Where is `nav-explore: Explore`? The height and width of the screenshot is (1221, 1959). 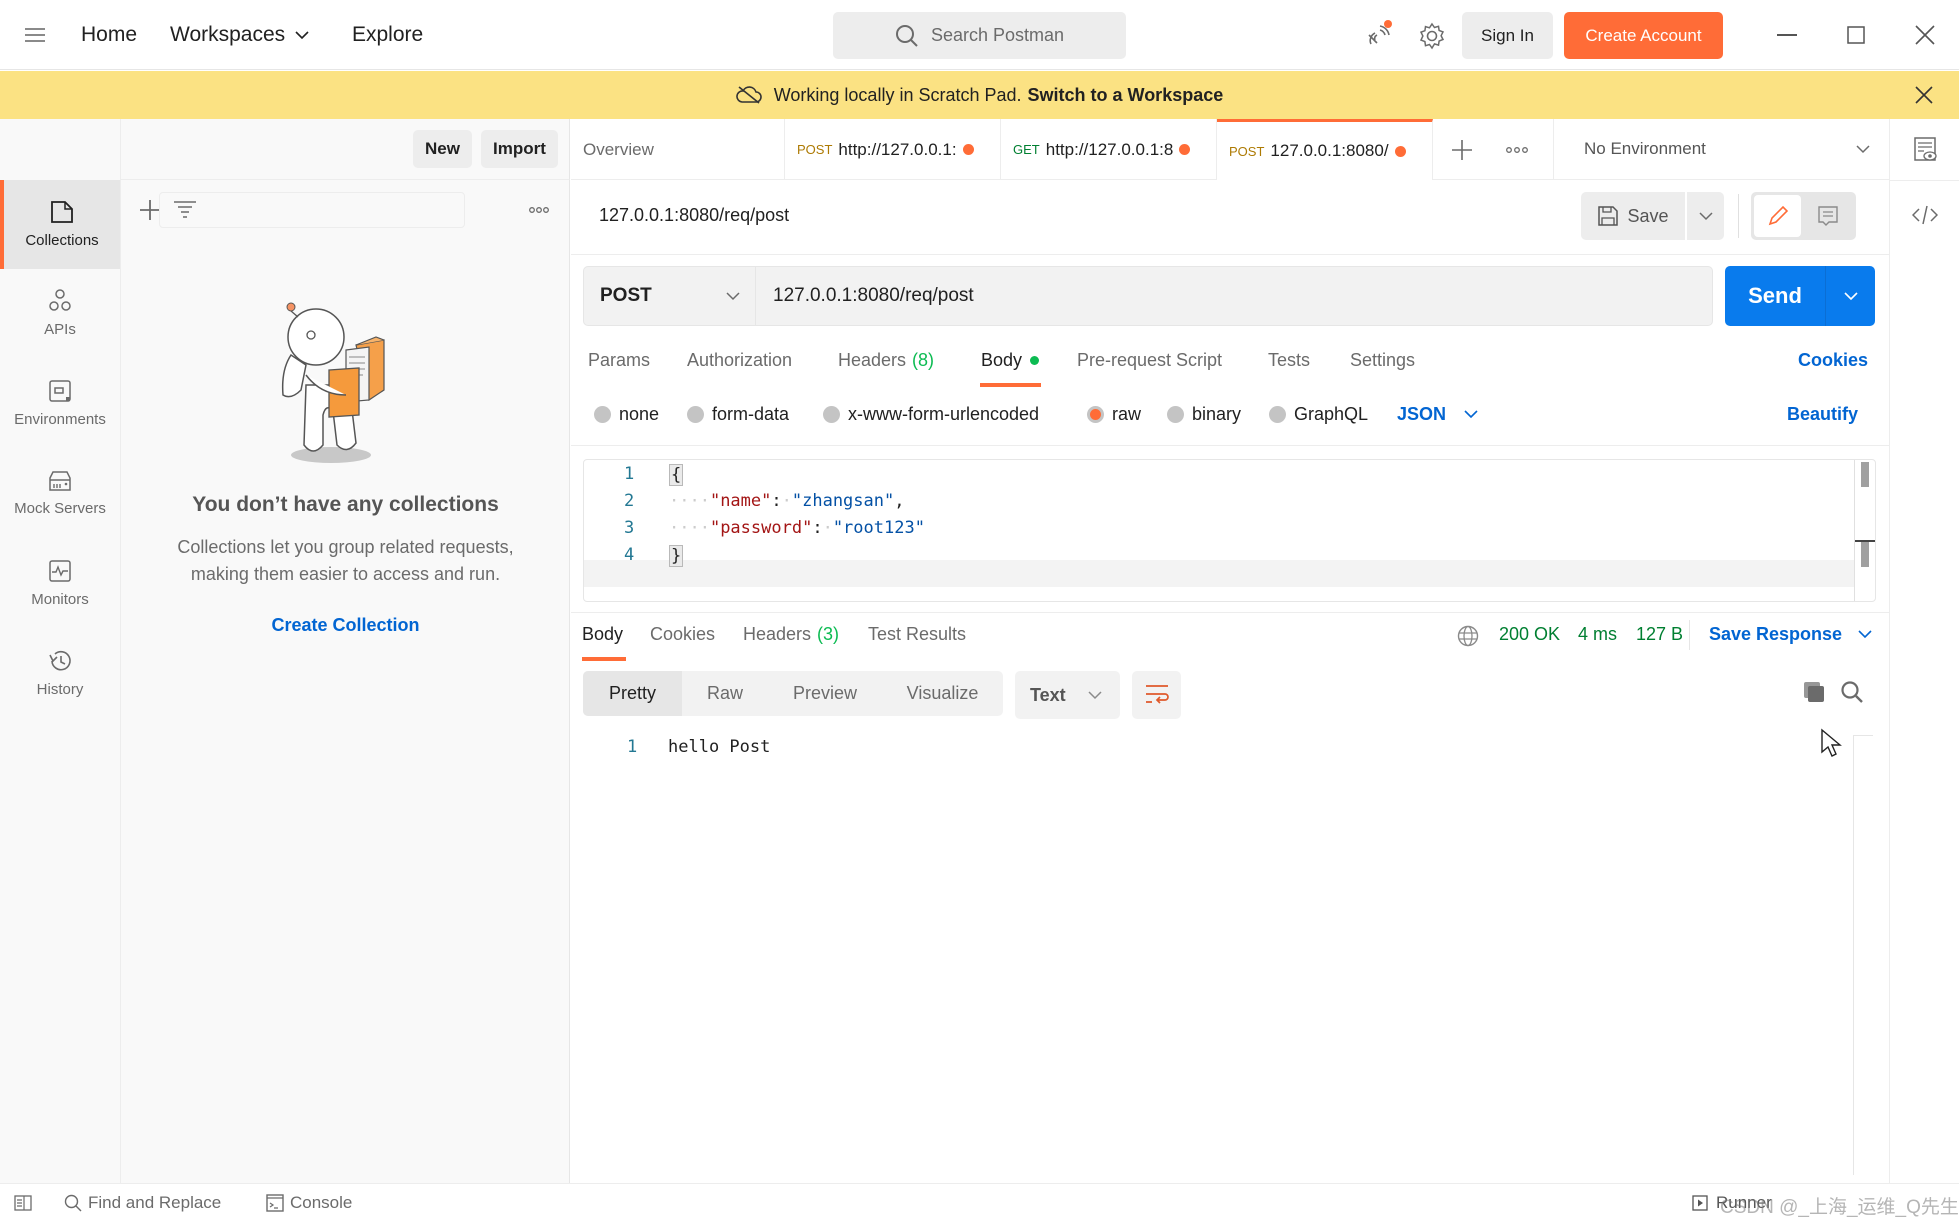
nav-explore: Explore is located at coordinates (387, 35).